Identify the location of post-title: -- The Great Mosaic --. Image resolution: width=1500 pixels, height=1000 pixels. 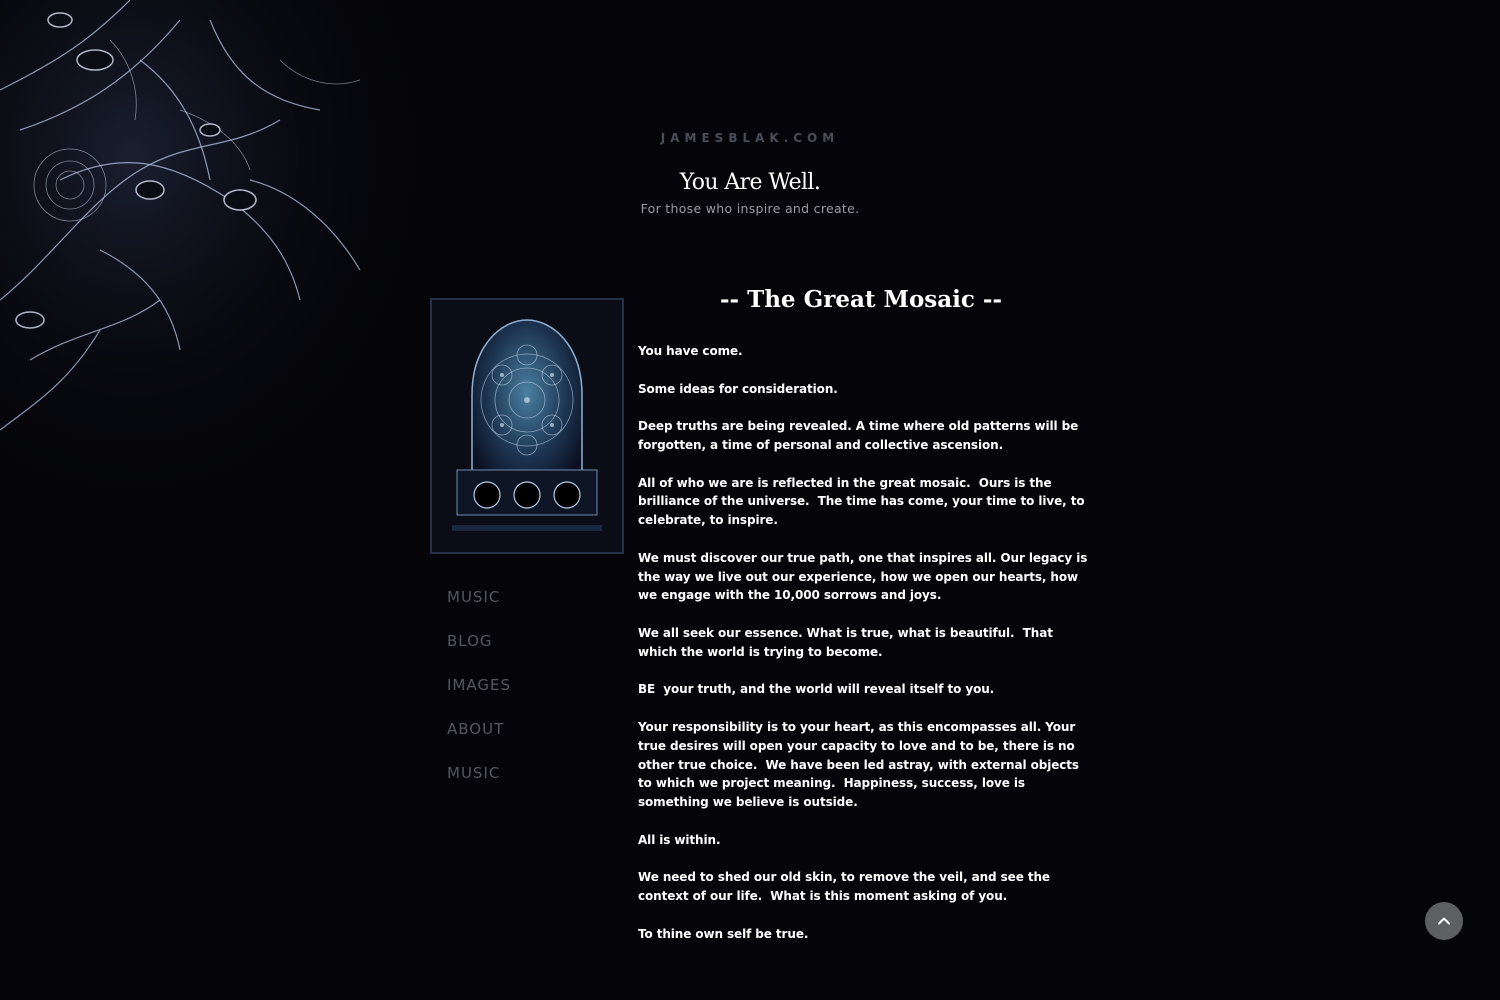
(861, 299).